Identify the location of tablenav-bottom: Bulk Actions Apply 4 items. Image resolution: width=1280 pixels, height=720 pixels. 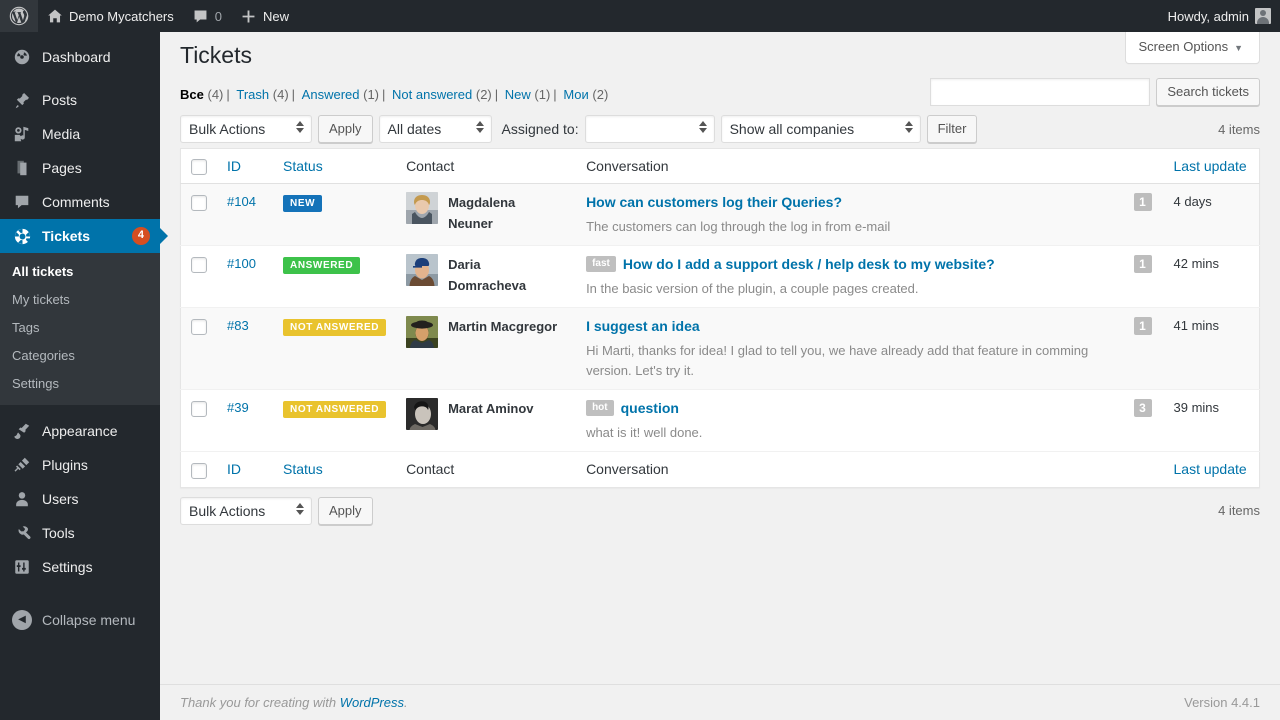
(720, 511).